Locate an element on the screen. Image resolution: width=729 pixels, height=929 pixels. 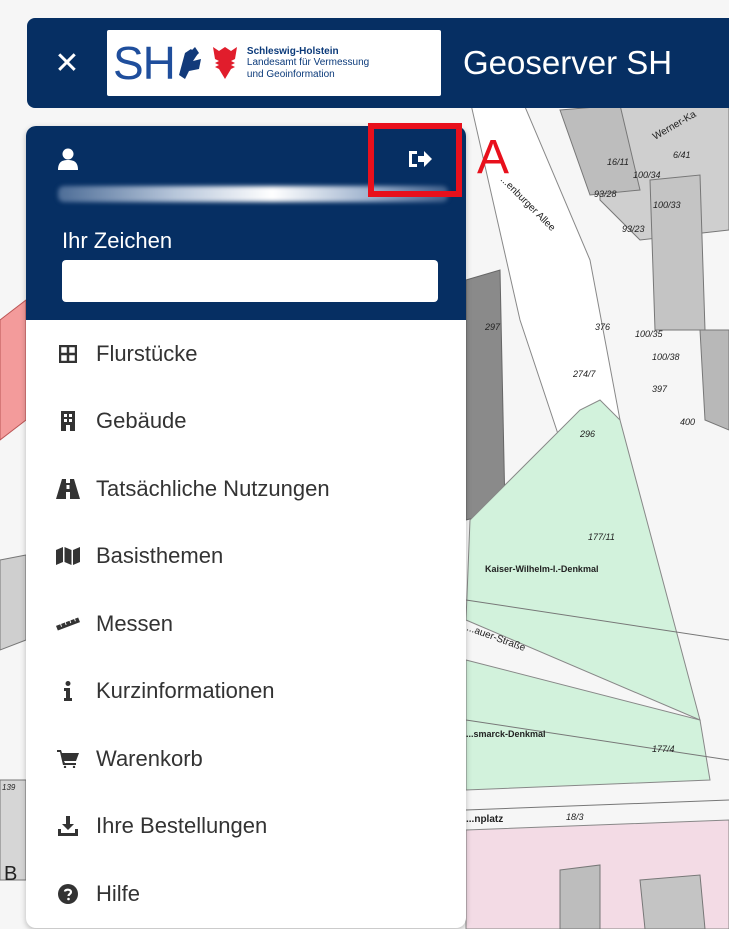
menu-item-label: Kurzinformationen is located at coordinates (185, 691).